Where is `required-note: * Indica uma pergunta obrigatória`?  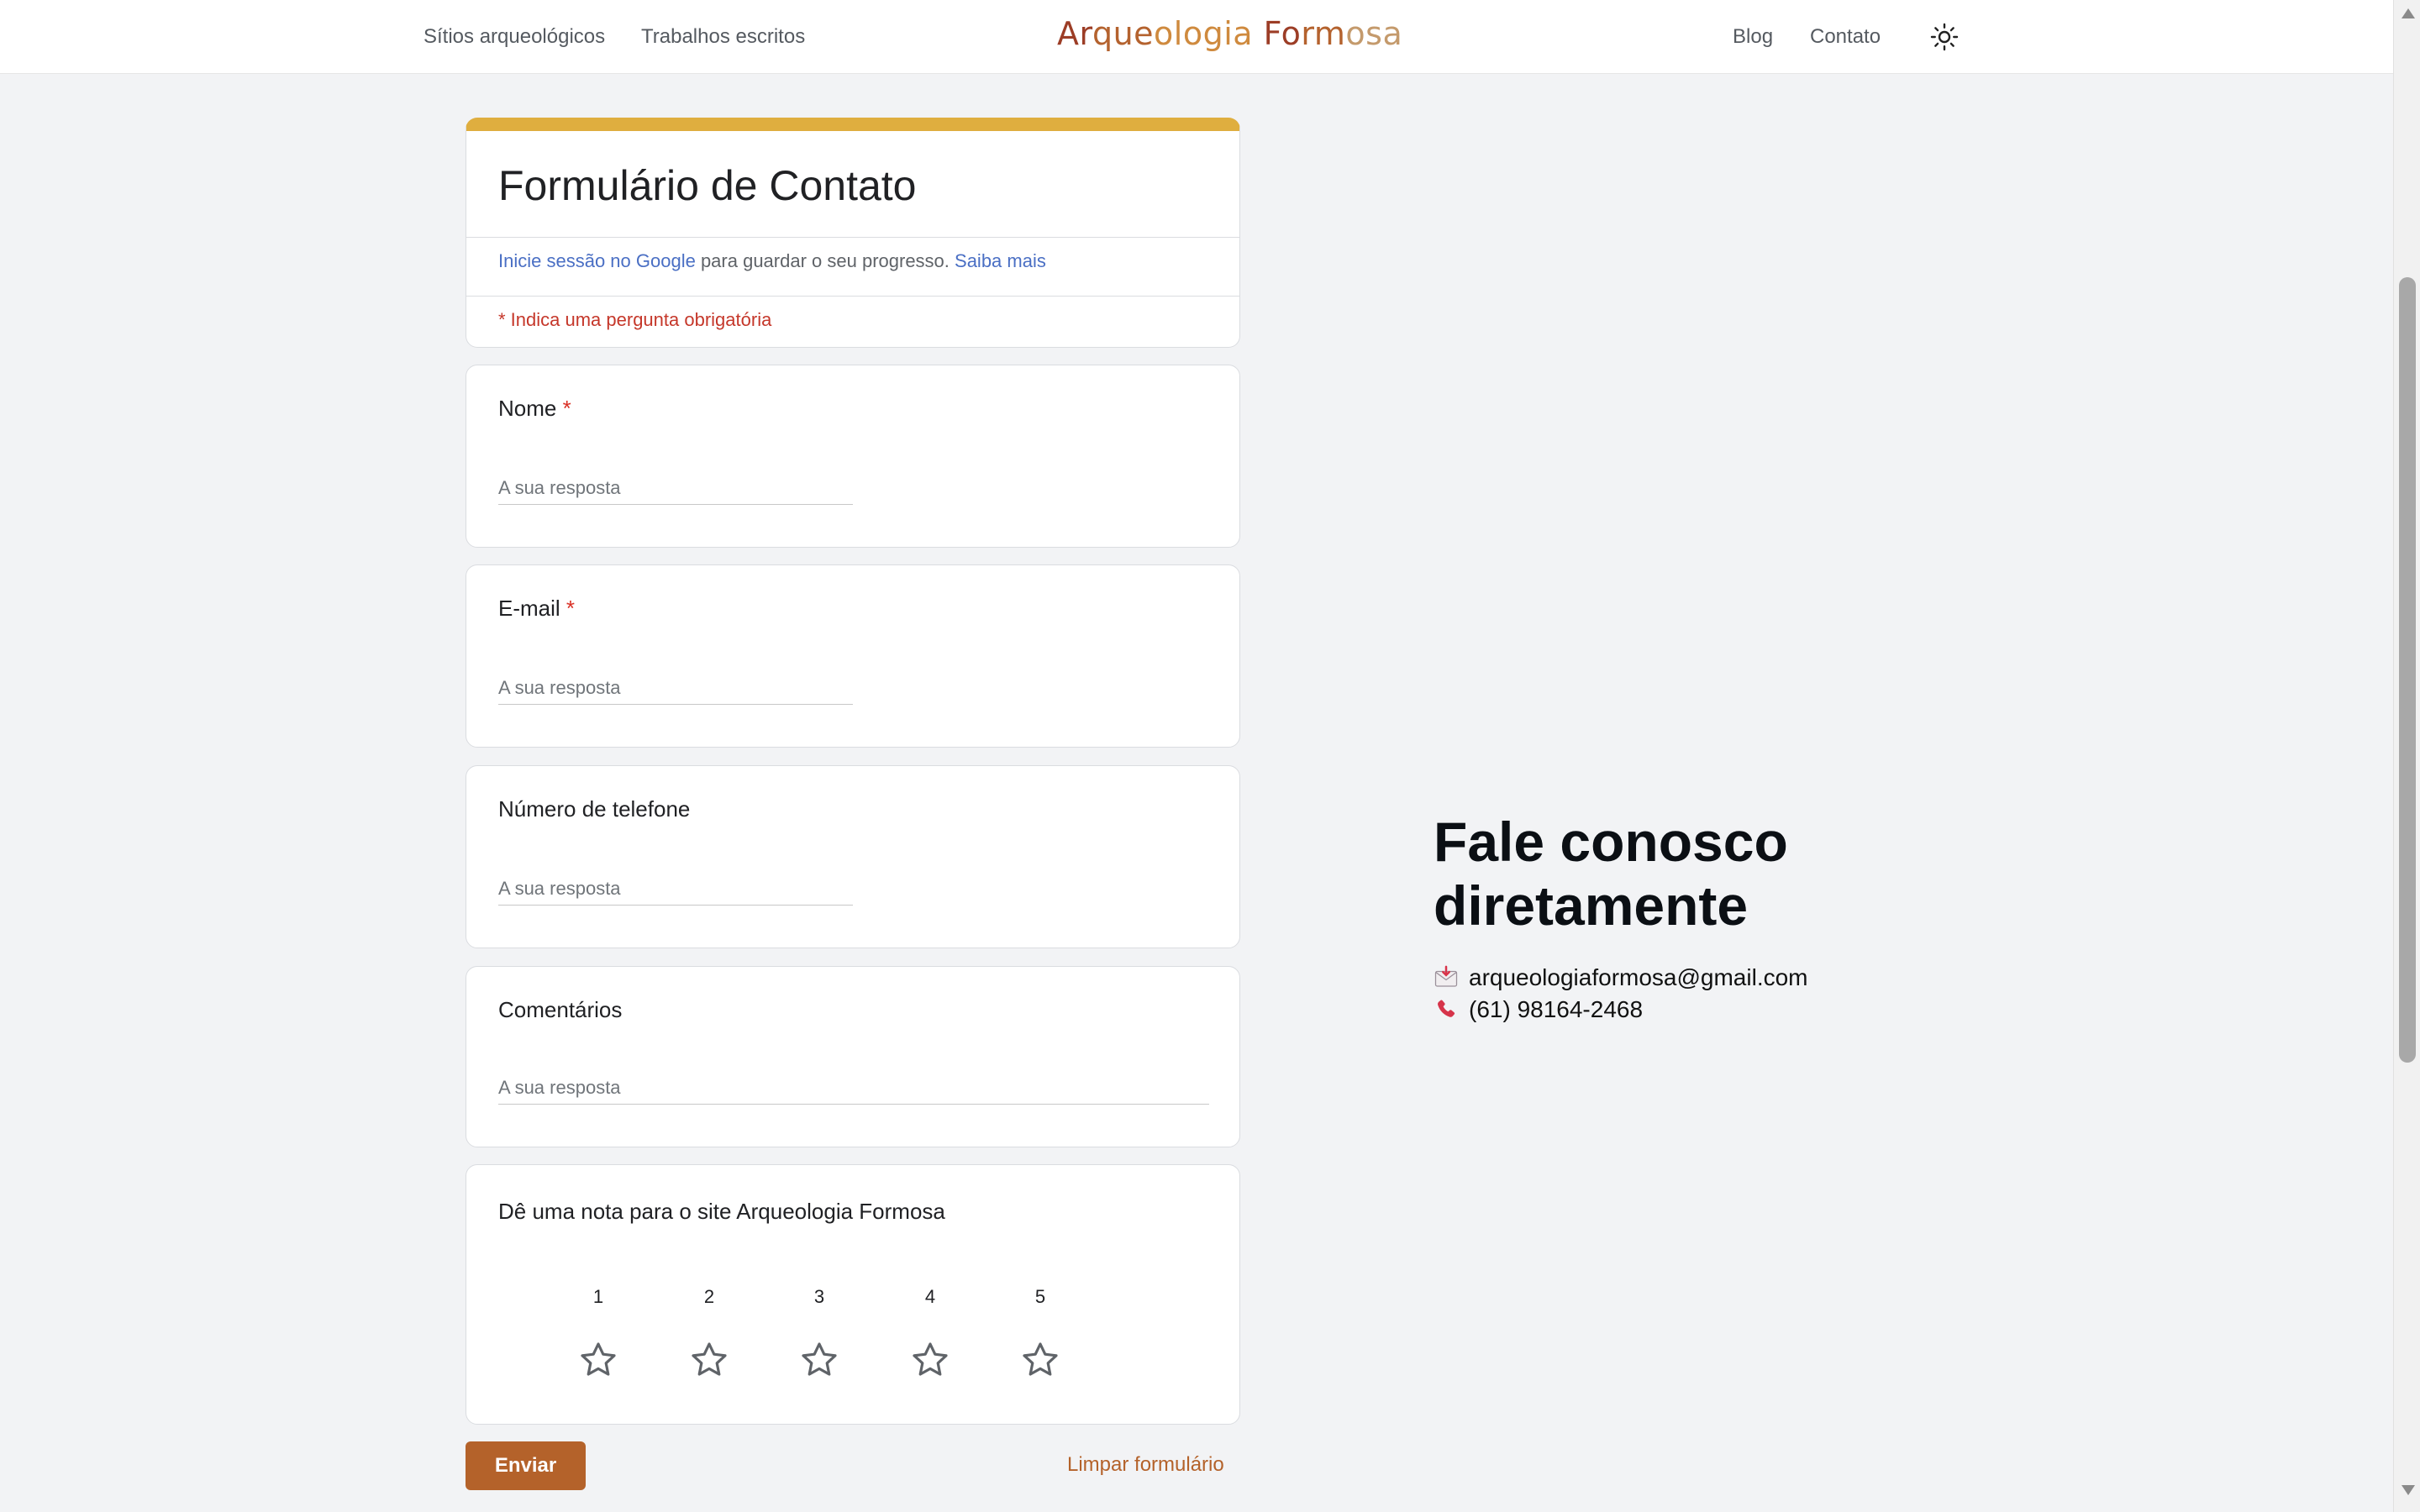 required-note: * Indica uma pergunta obrigatória is located at coordinates (635, 319).